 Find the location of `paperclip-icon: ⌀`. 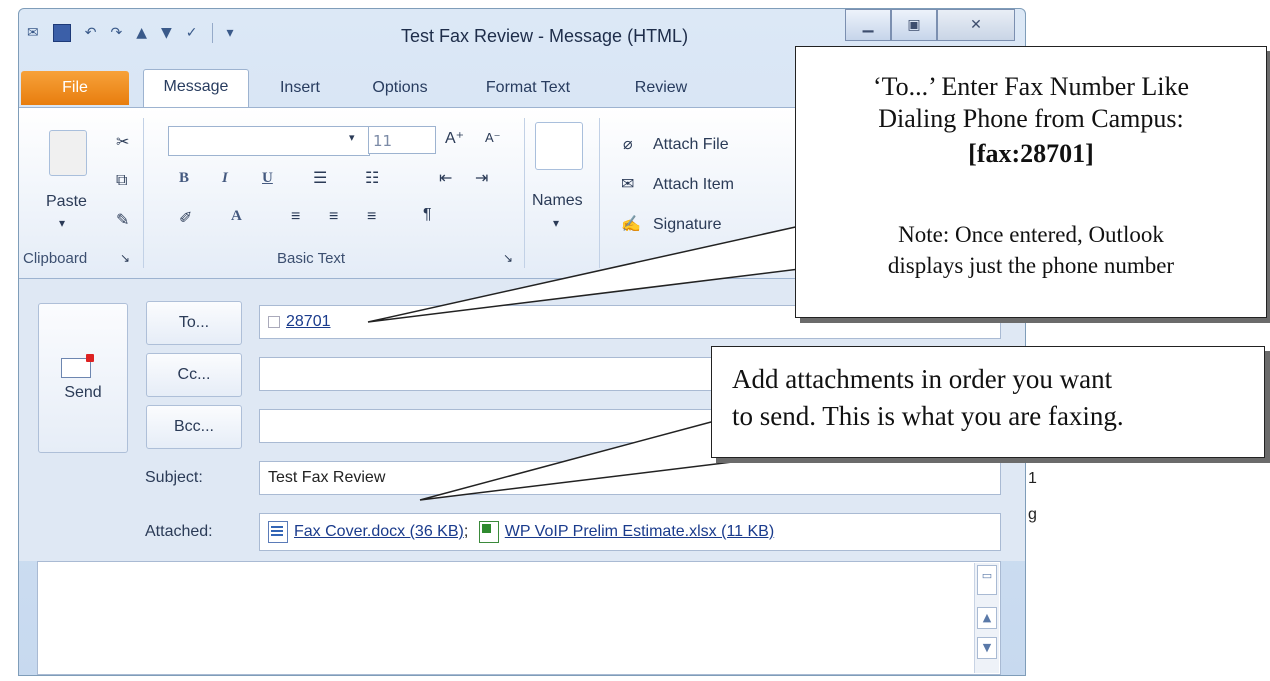

paperclip-icon: ⌀ is located at coordinates (628, 144).